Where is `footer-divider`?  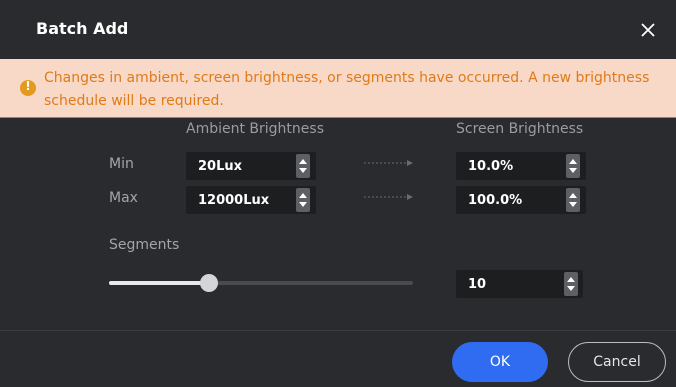
footer-divider is located at coordinates (338, 330).